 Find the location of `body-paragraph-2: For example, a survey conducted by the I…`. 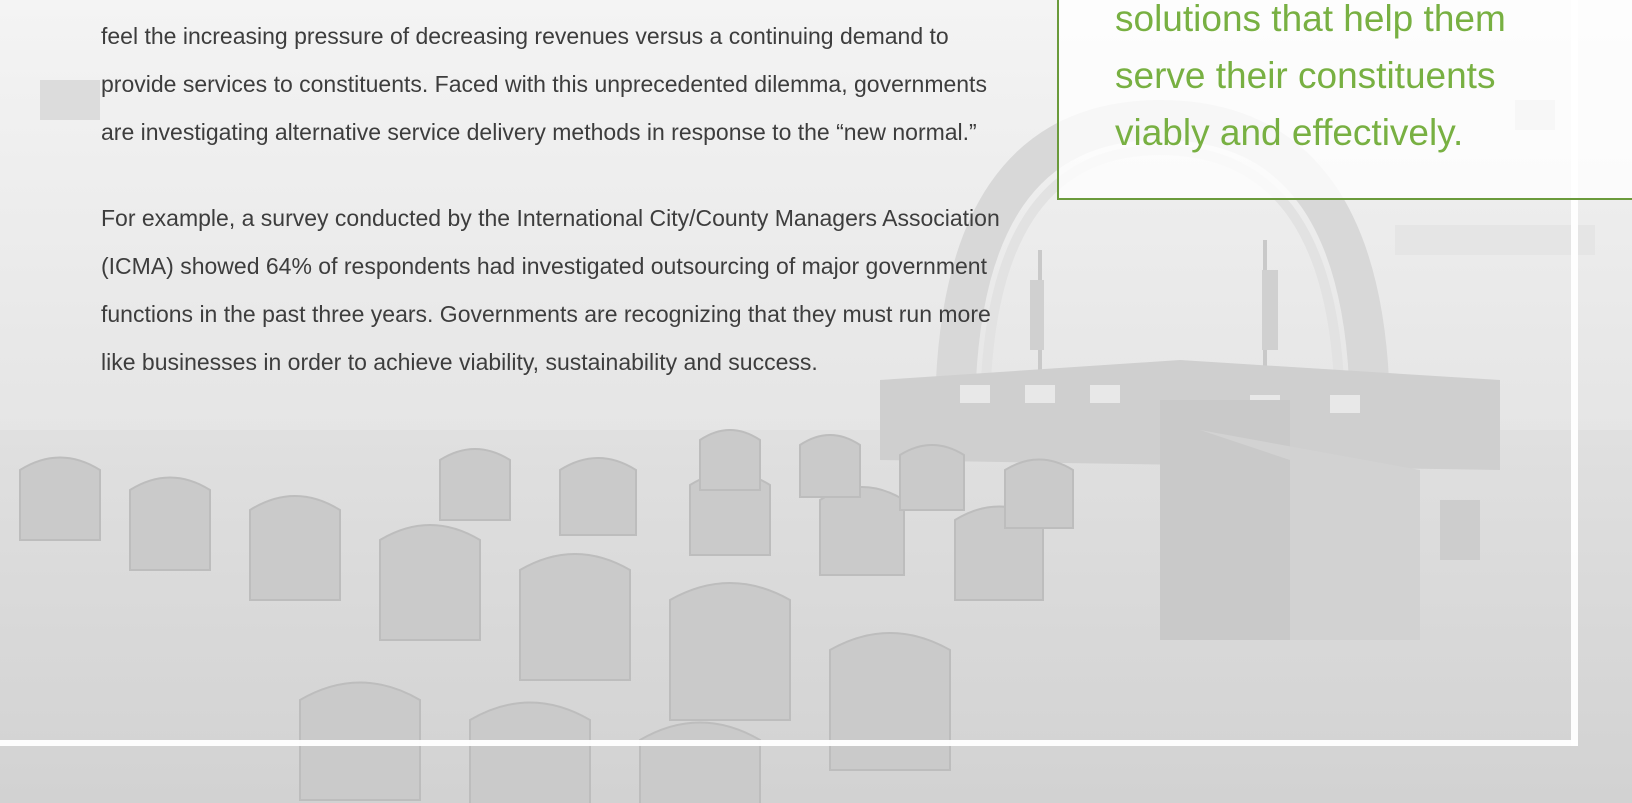

body-paragraph-2: For example, a survey conducted by the I… is located at coordinates (550, 290).